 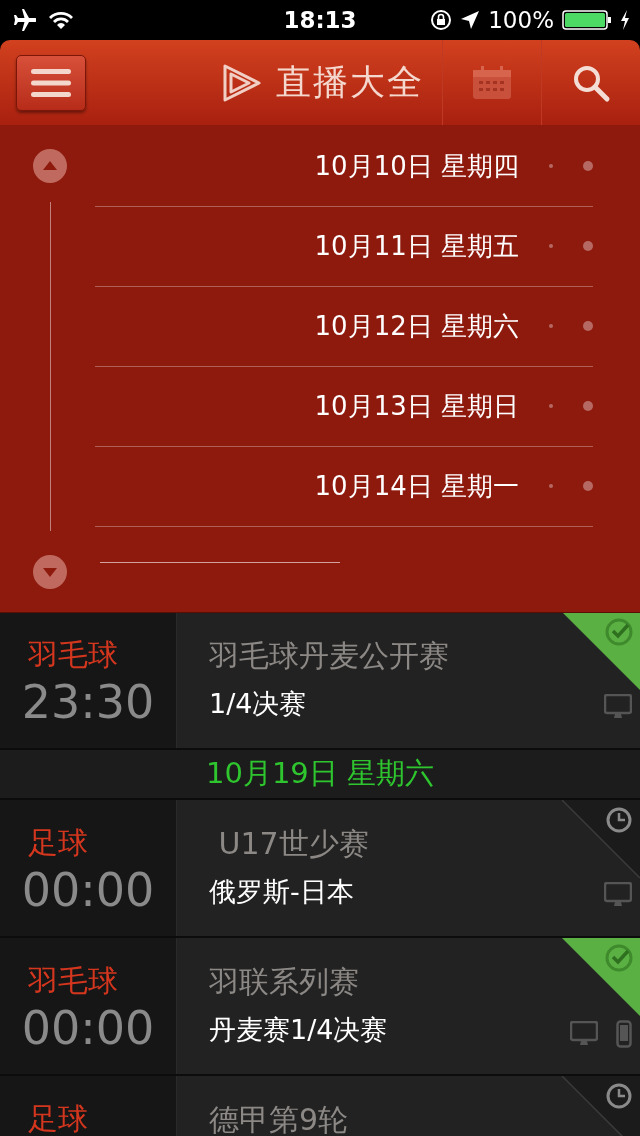 What do you see at coordinates (416, 486) in the screenshot?
I see `date-option: 10月14日 星期一` at bounding box center [416, 486].